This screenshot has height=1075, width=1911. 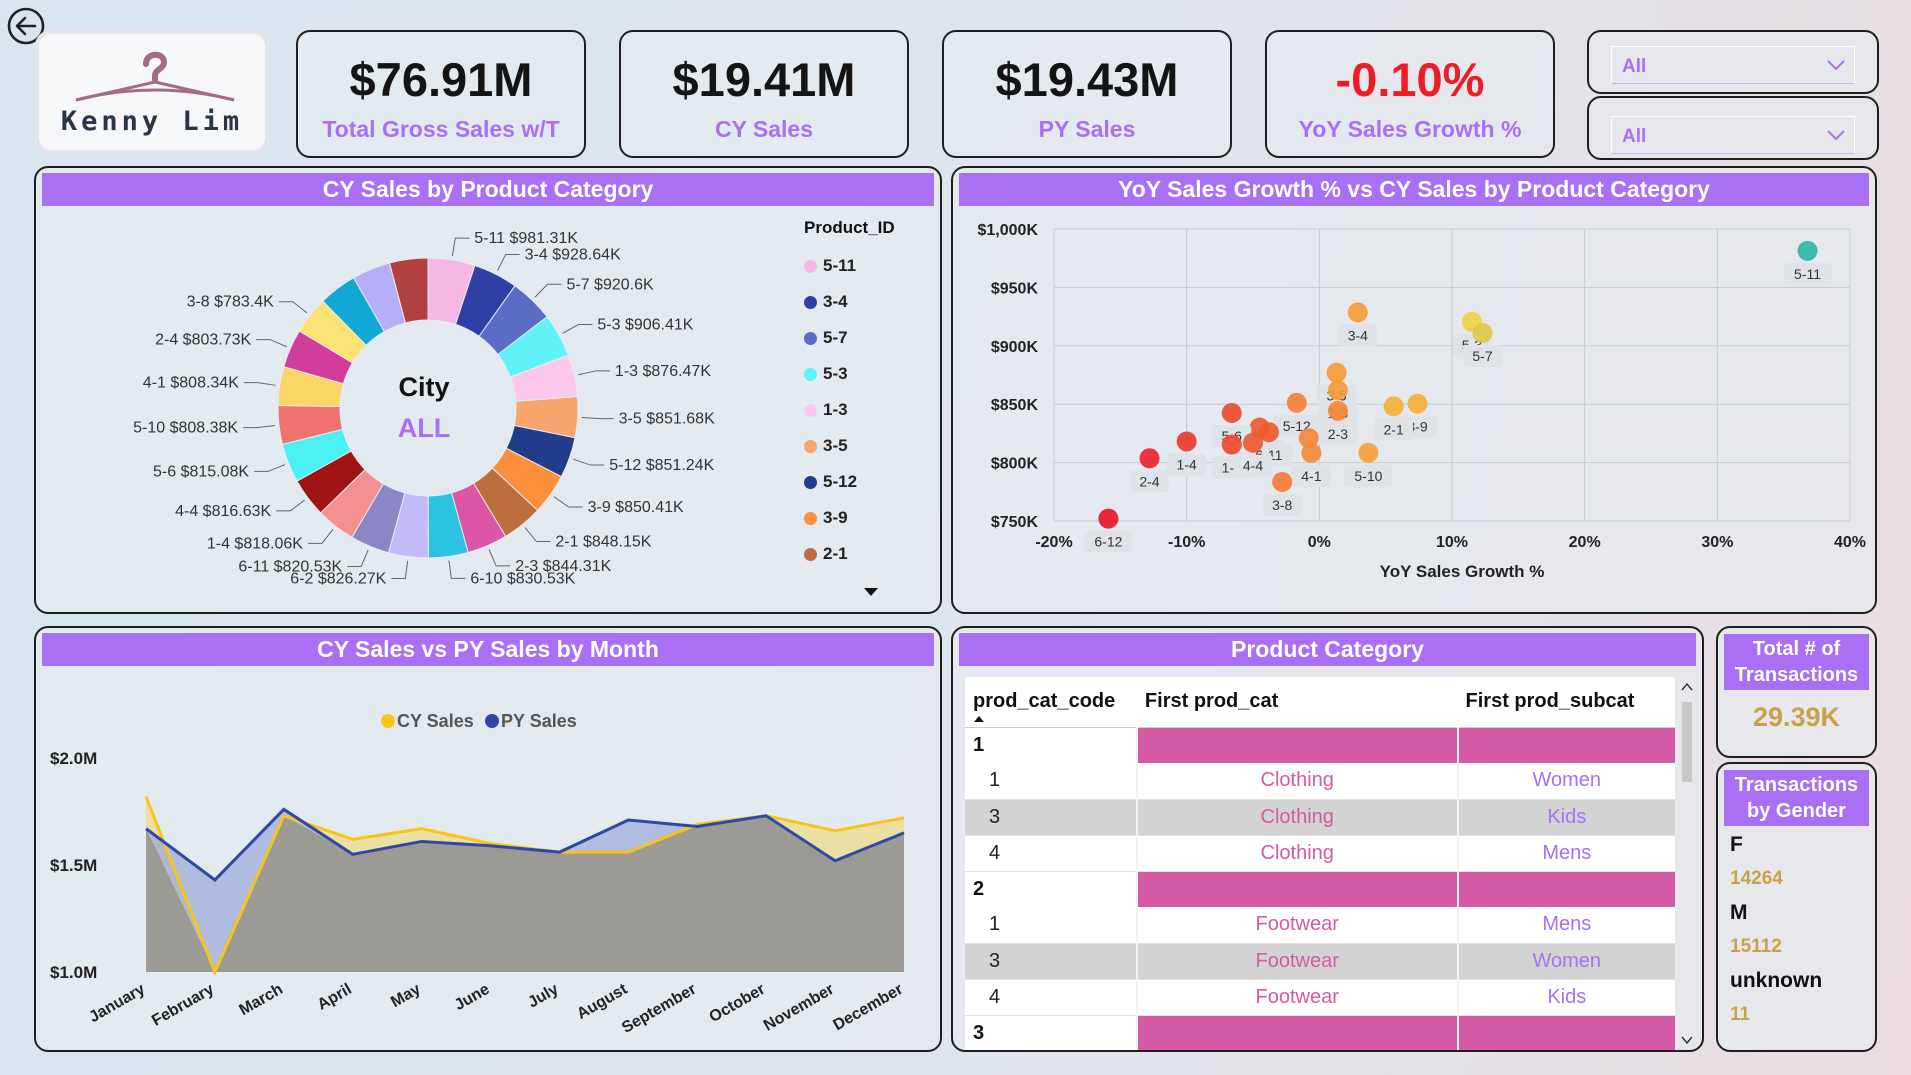 What do you see at coordinates (1368, 475) in the screenshot?
I see `point-label: 5-10` at bounding box center [1368, 475].